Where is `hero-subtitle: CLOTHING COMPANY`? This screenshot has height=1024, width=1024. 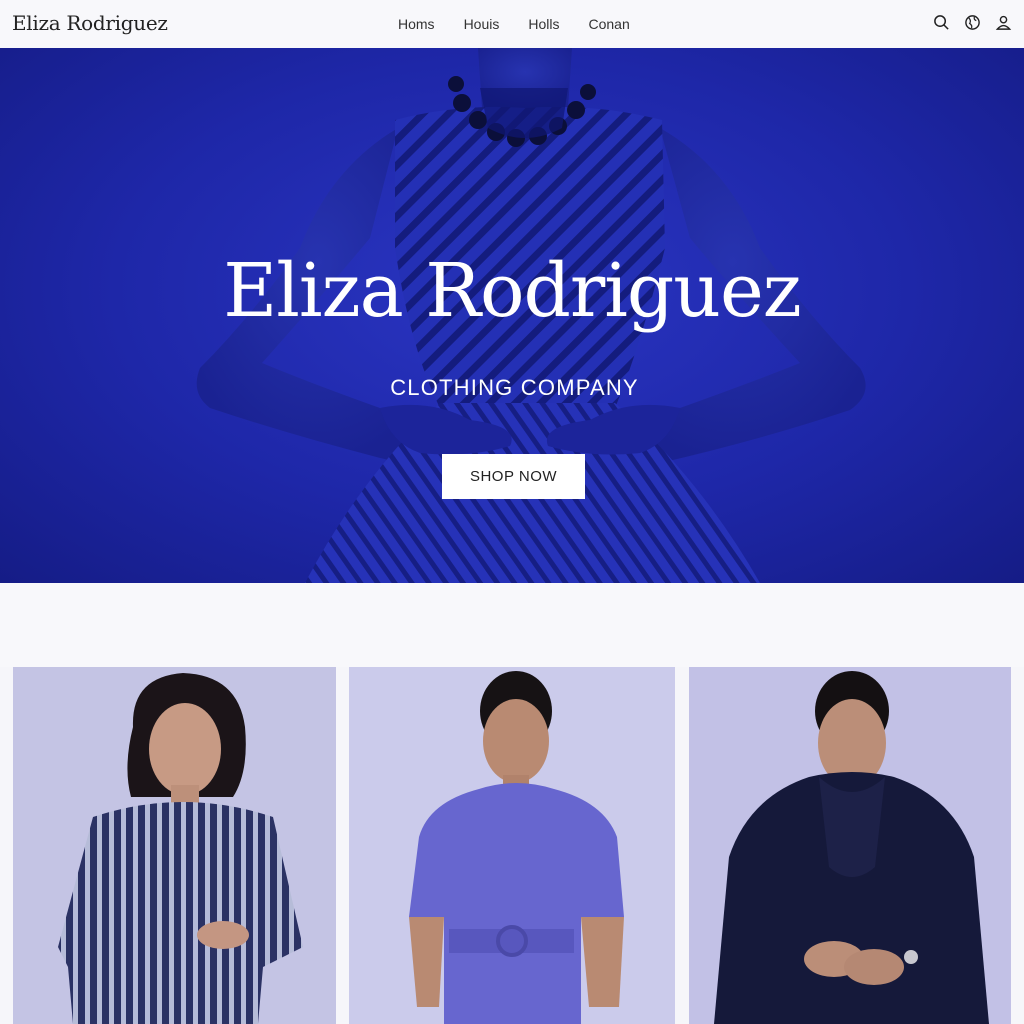 hero-subtitle: CLOTHING COMPANY is located at coordinates (514, 387).